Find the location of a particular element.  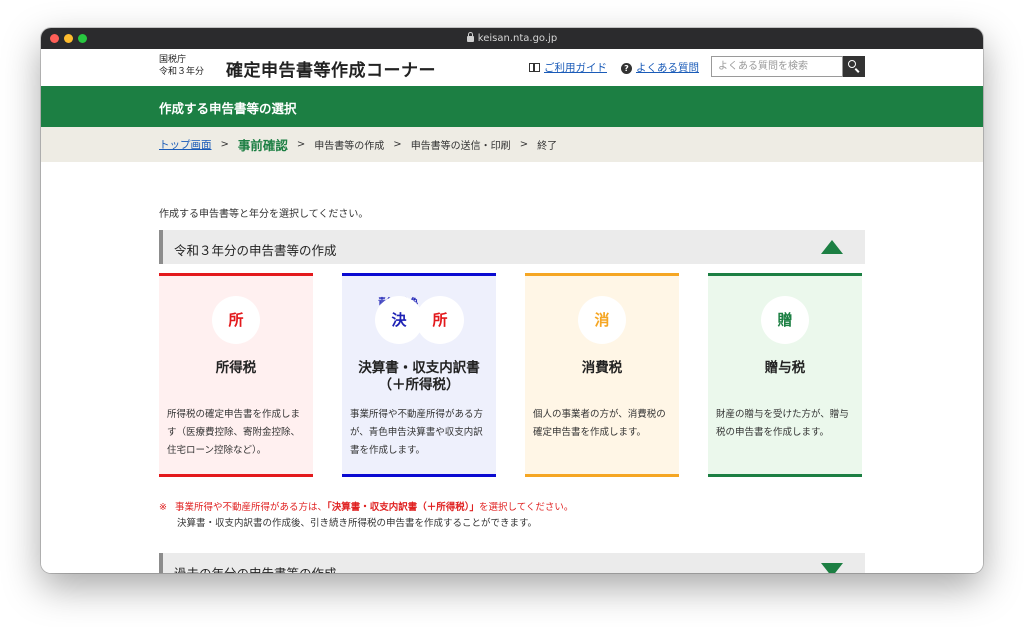

card-title-text: 消費税 is located at coordinates (602, 368).